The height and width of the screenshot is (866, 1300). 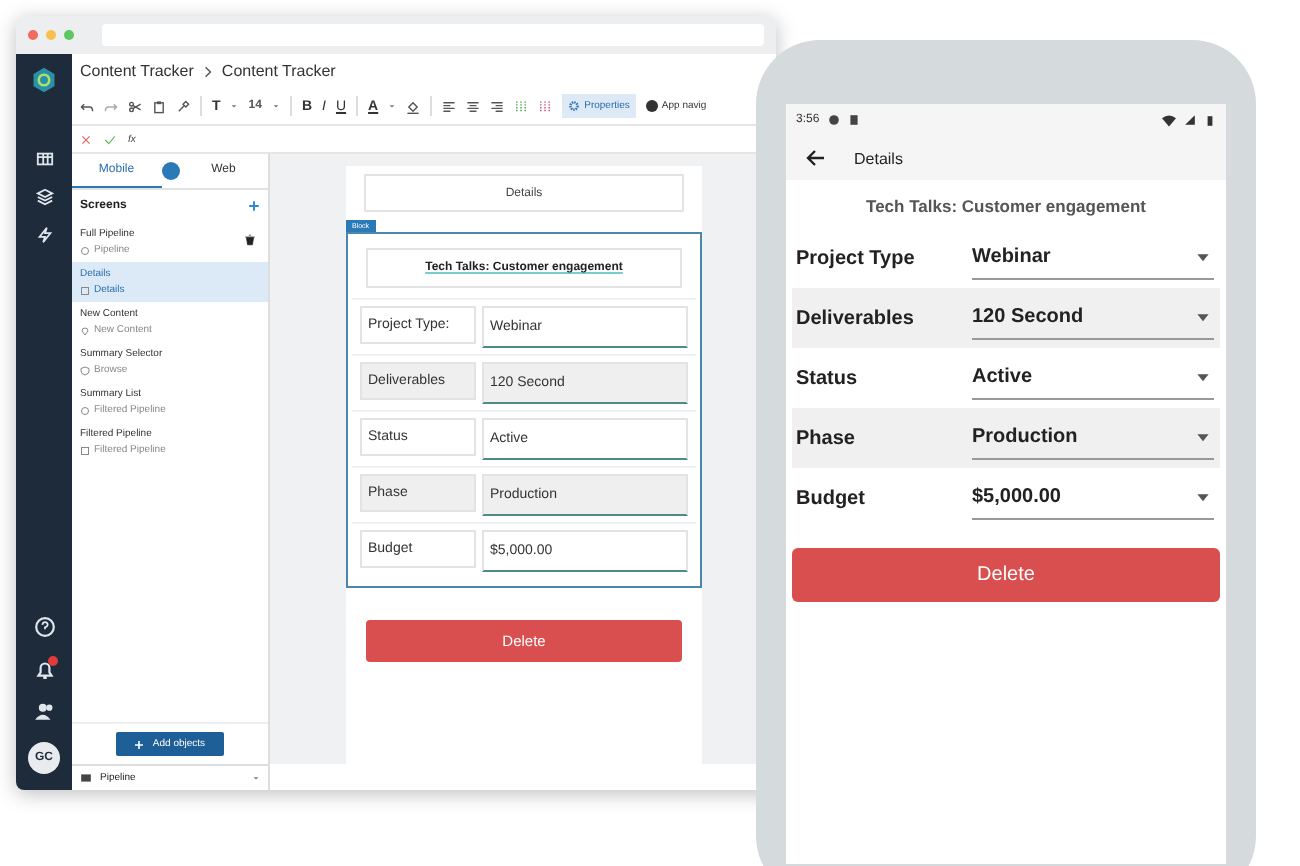 I want to click on dropdown-field: Webinar, so click(x=1093, y=258).